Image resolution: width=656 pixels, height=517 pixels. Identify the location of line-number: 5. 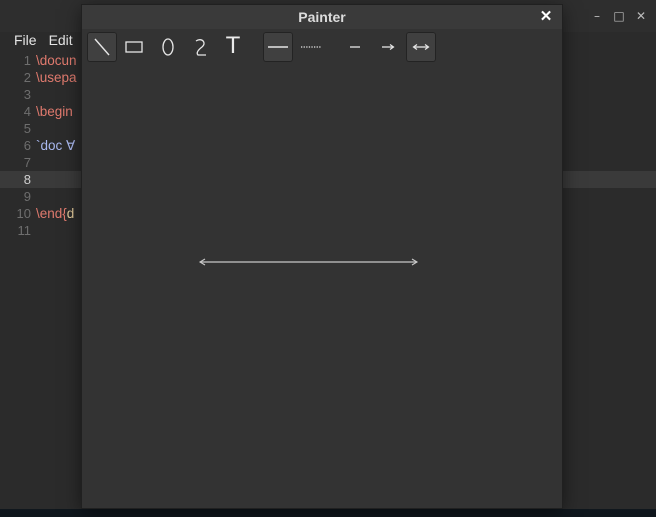
(27, 128).